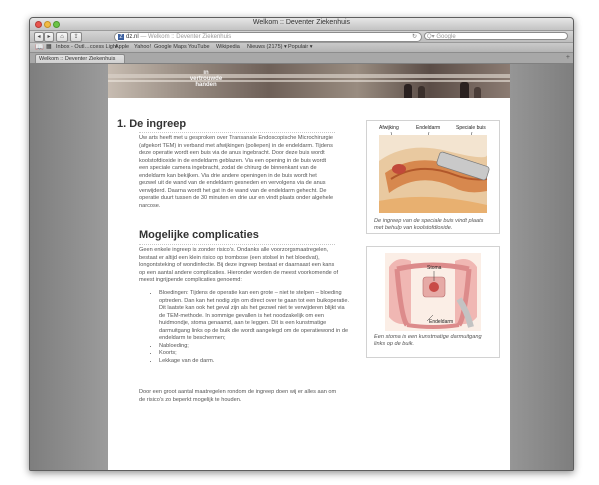 Image resolution: width=599 pixels, height=485 pixels. What do you see at coordinates (199, 235) in the screenshot?
I see `section-heading-complicaties: Mogelijke complicaties` at bounding box center [199, 235].